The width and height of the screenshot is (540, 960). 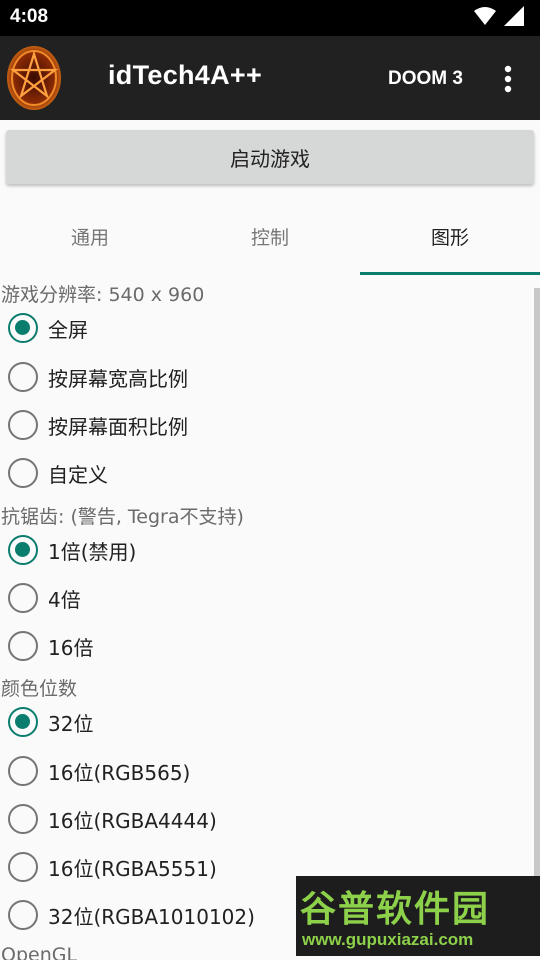 I want to click on status-bar: 4:08, so click(x=270, y=18).